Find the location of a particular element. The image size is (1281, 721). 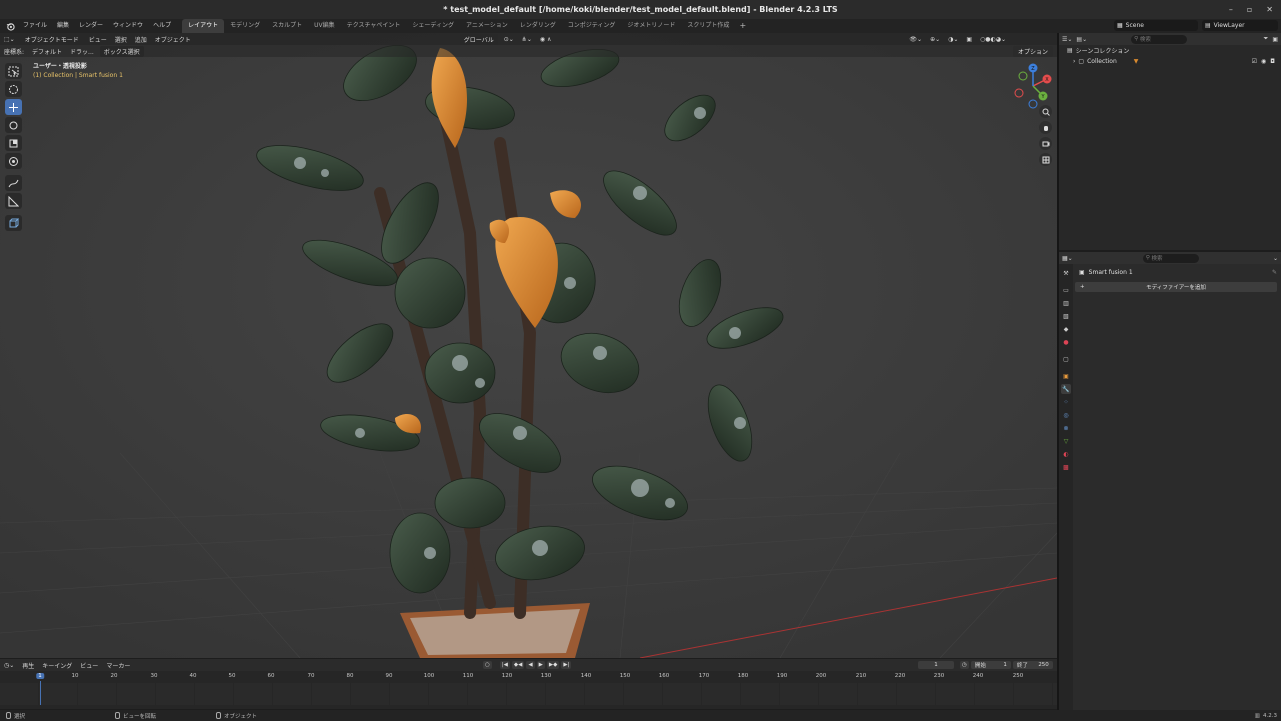

new-collection-icon: ▣ is located at coordinates (1275, 39).